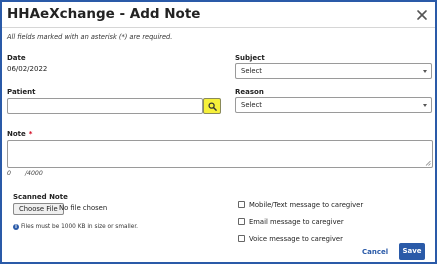 Image resolution: width=437 pixels, height=264 pixels. What do you see at coordinates (251, 71) in the screenshot?
I see `subject-selected-value: Select` at bounding box center [251, 71].